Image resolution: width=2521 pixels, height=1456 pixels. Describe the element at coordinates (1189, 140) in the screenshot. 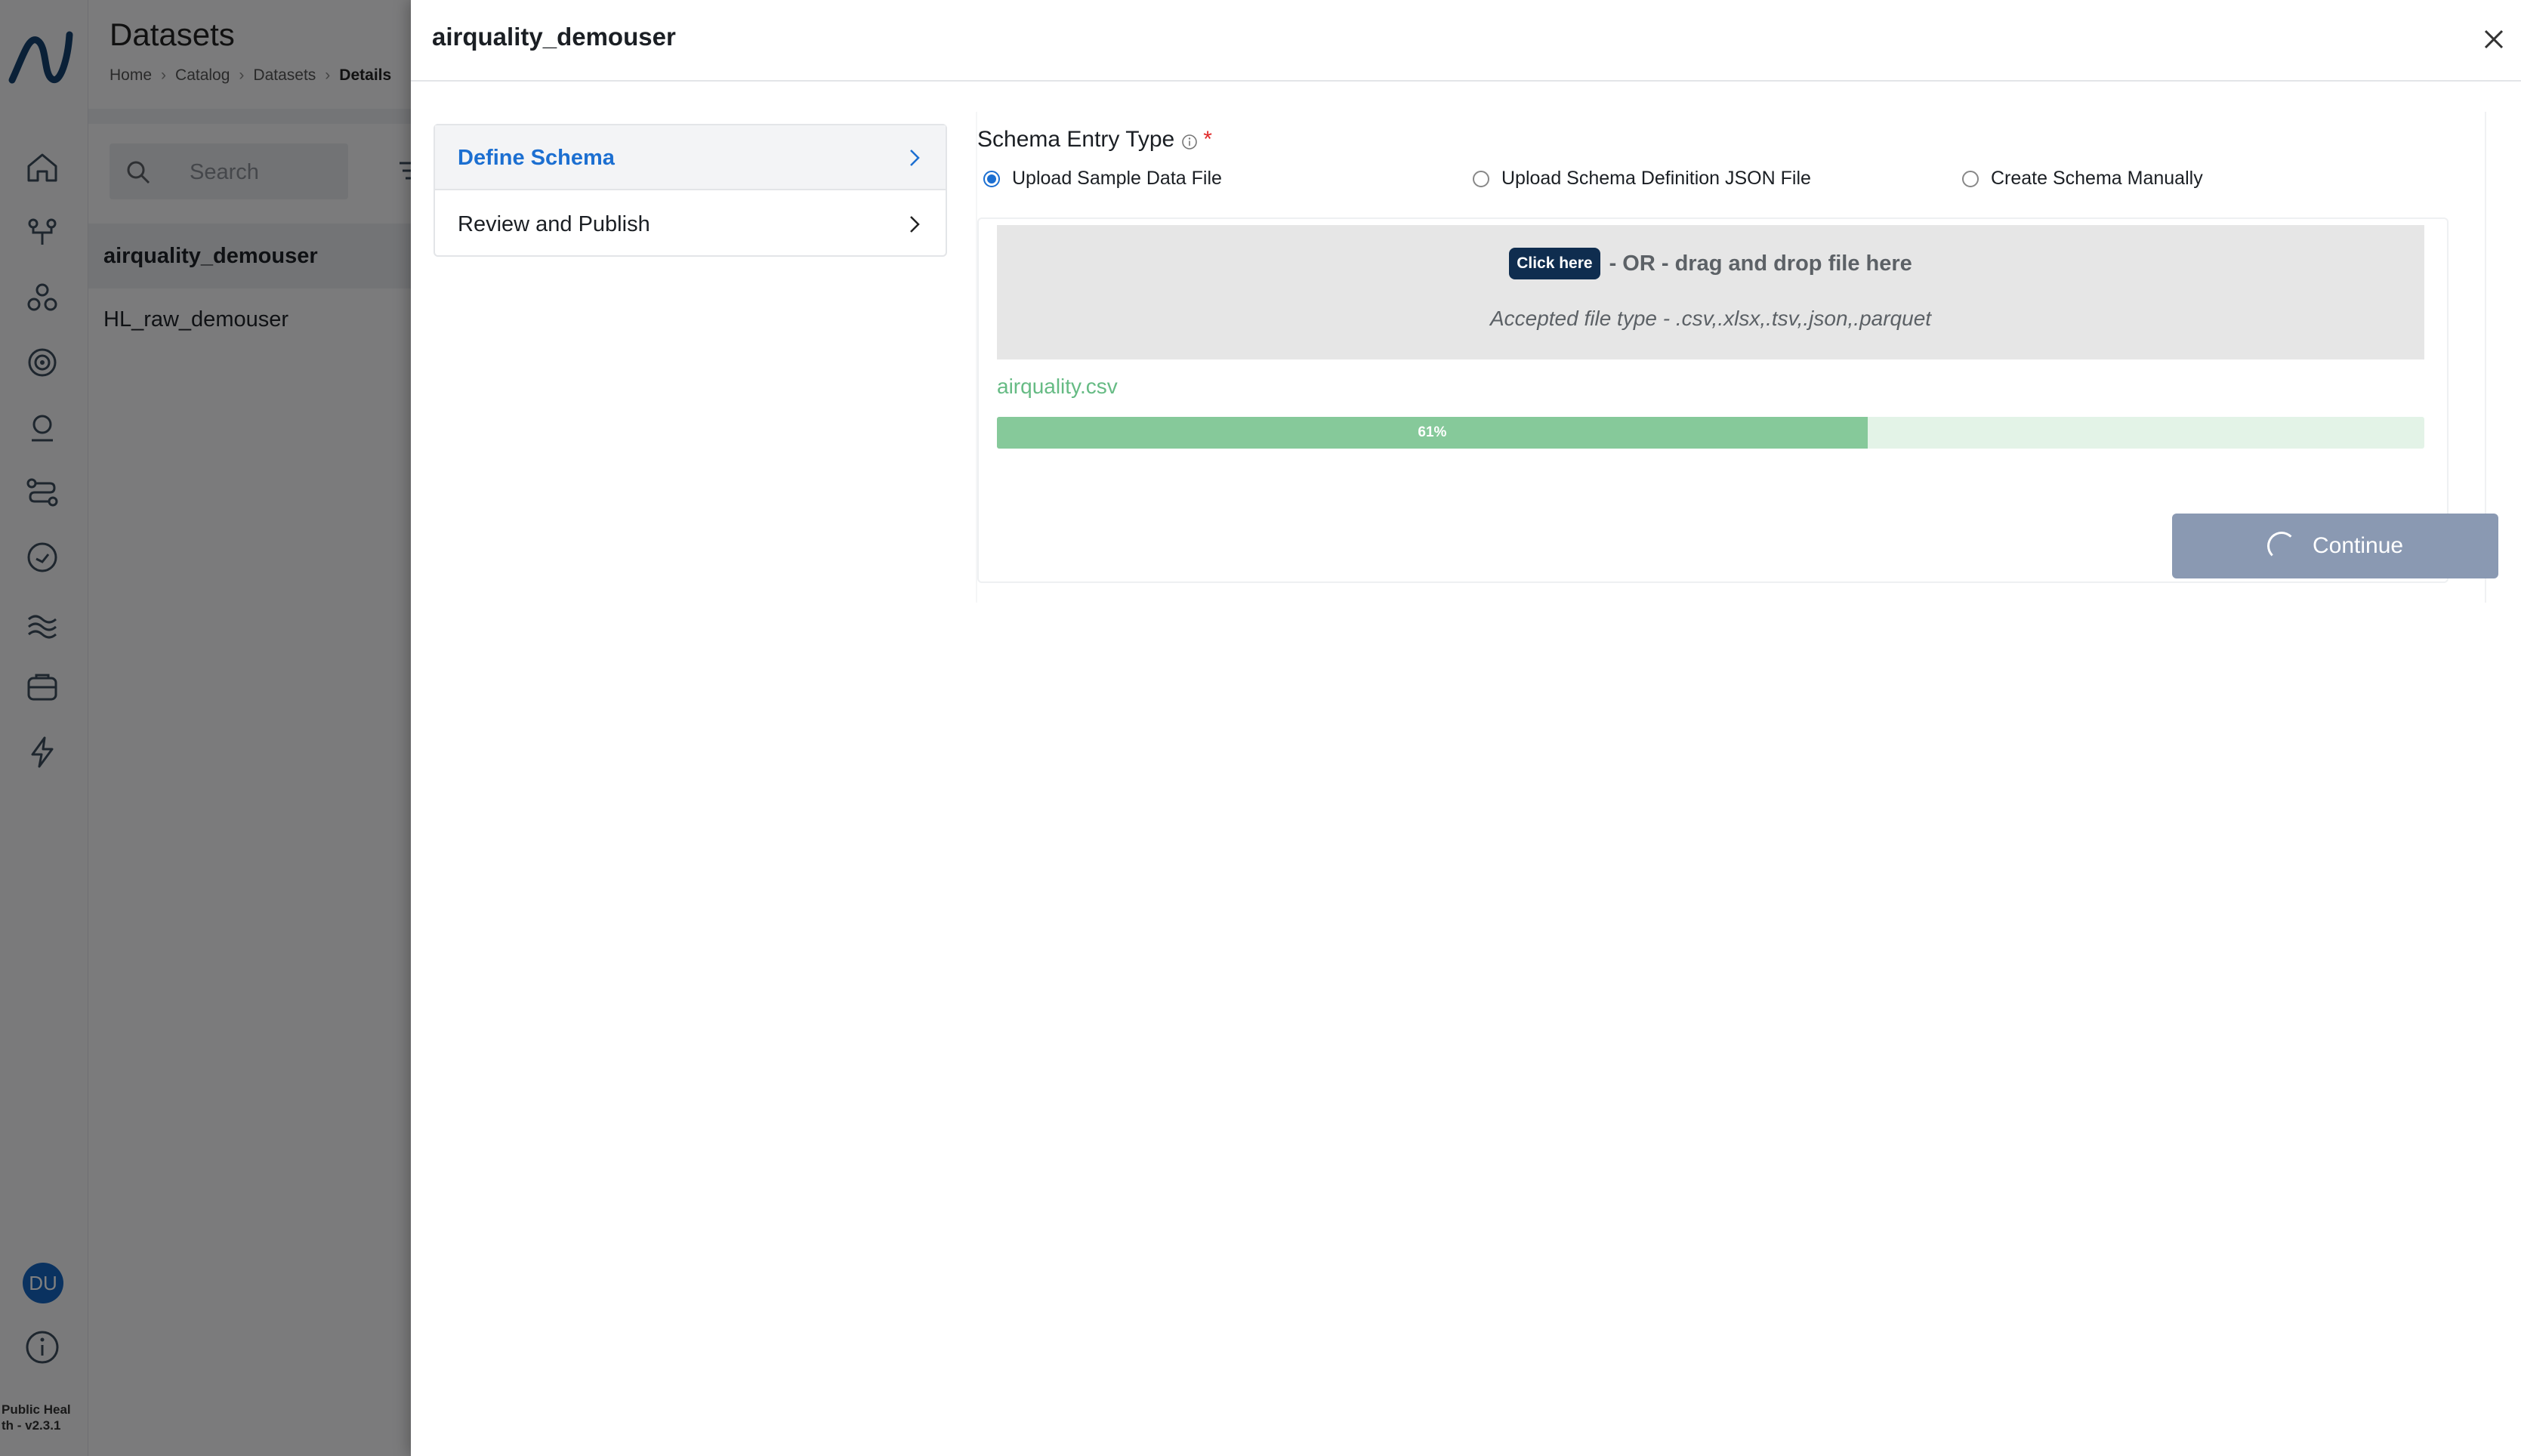

I see `info-icon` at that location.